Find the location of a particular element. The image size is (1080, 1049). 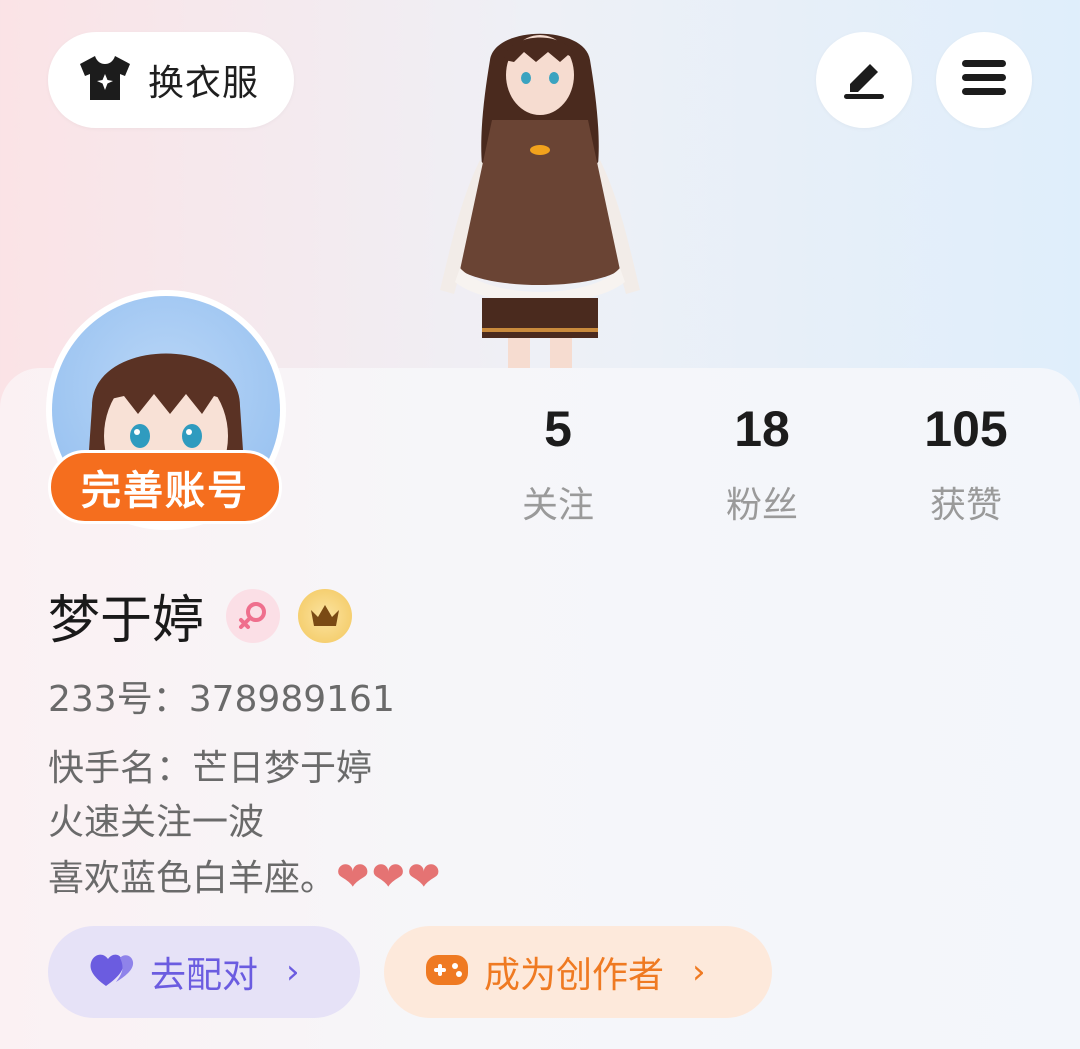

stat-value: 5 is located at coordinates (558, 429).